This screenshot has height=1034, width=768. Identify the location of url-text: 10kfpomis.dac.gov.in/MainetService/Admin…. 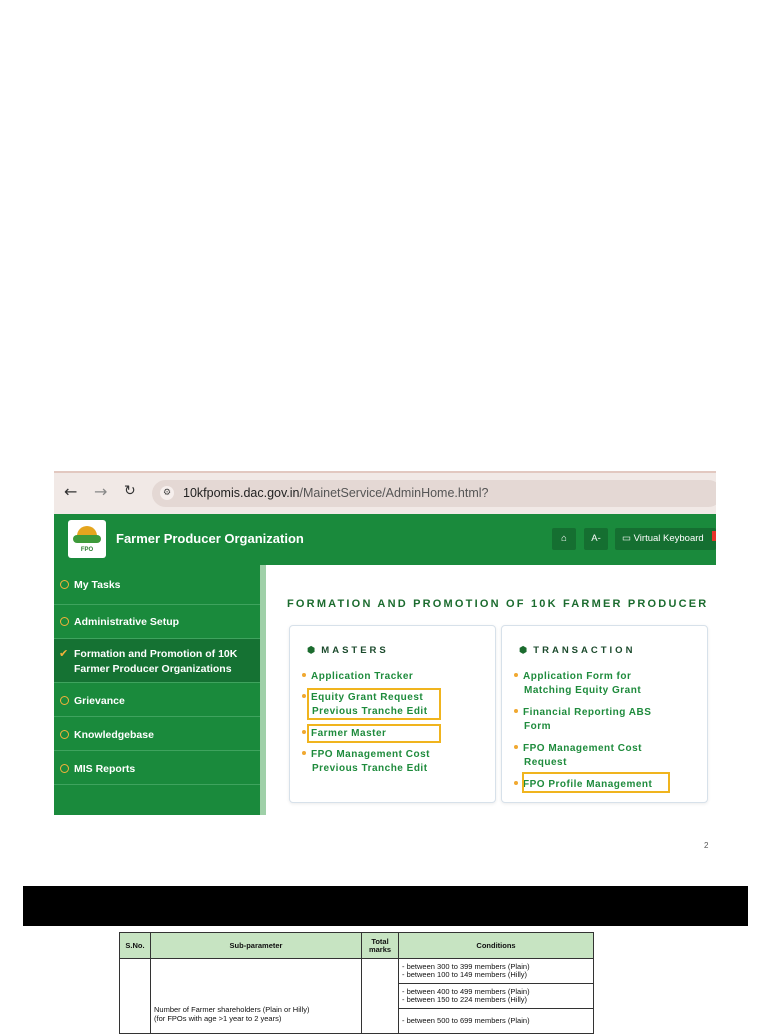
(335, 493).